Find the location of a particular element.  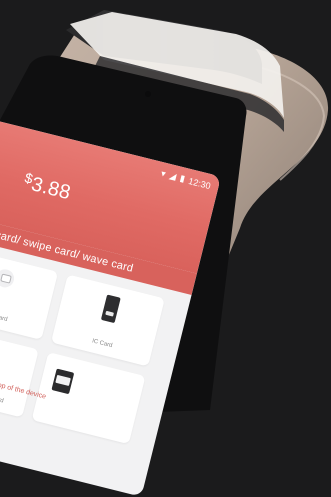

payment-amount: $3.88 is located at coordinates (47, 187).